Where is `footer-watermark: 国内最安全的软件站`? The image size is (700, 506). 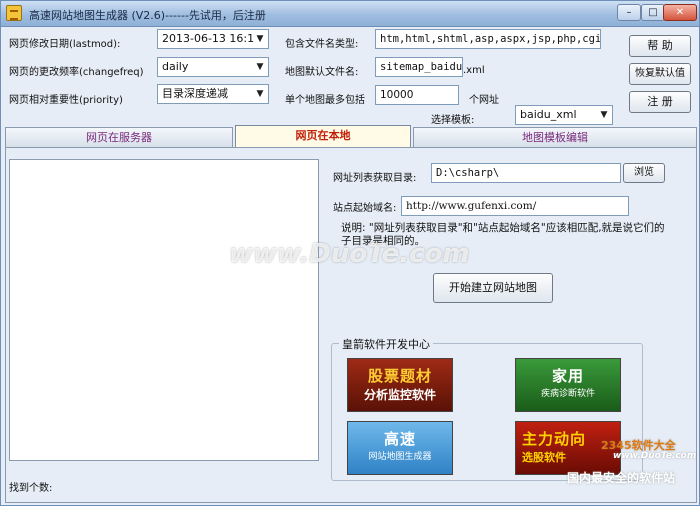
footer-watermark: 国内最安全的软件站 is located at coordinates (621, 478).